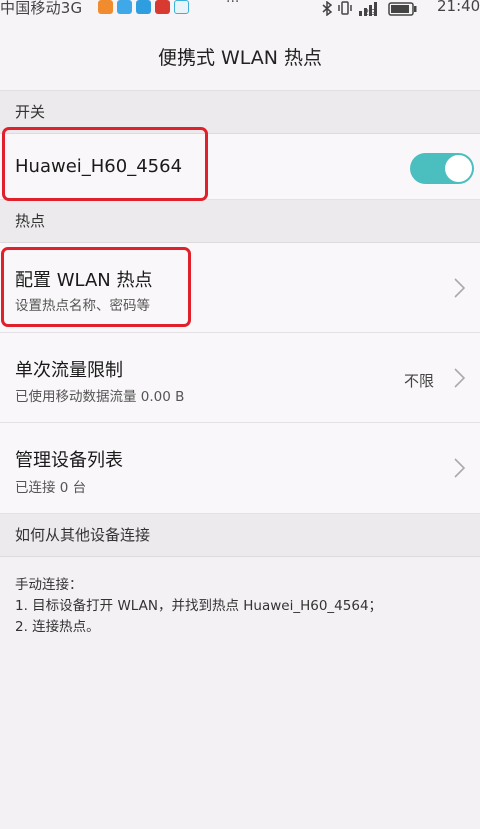 The width and height of the screenshot is (480, 829). What do you see at coordinates (41, 8) in the screenshot?
I see `carrier-label: 中国移动3G` at bounding box center [41, 8].